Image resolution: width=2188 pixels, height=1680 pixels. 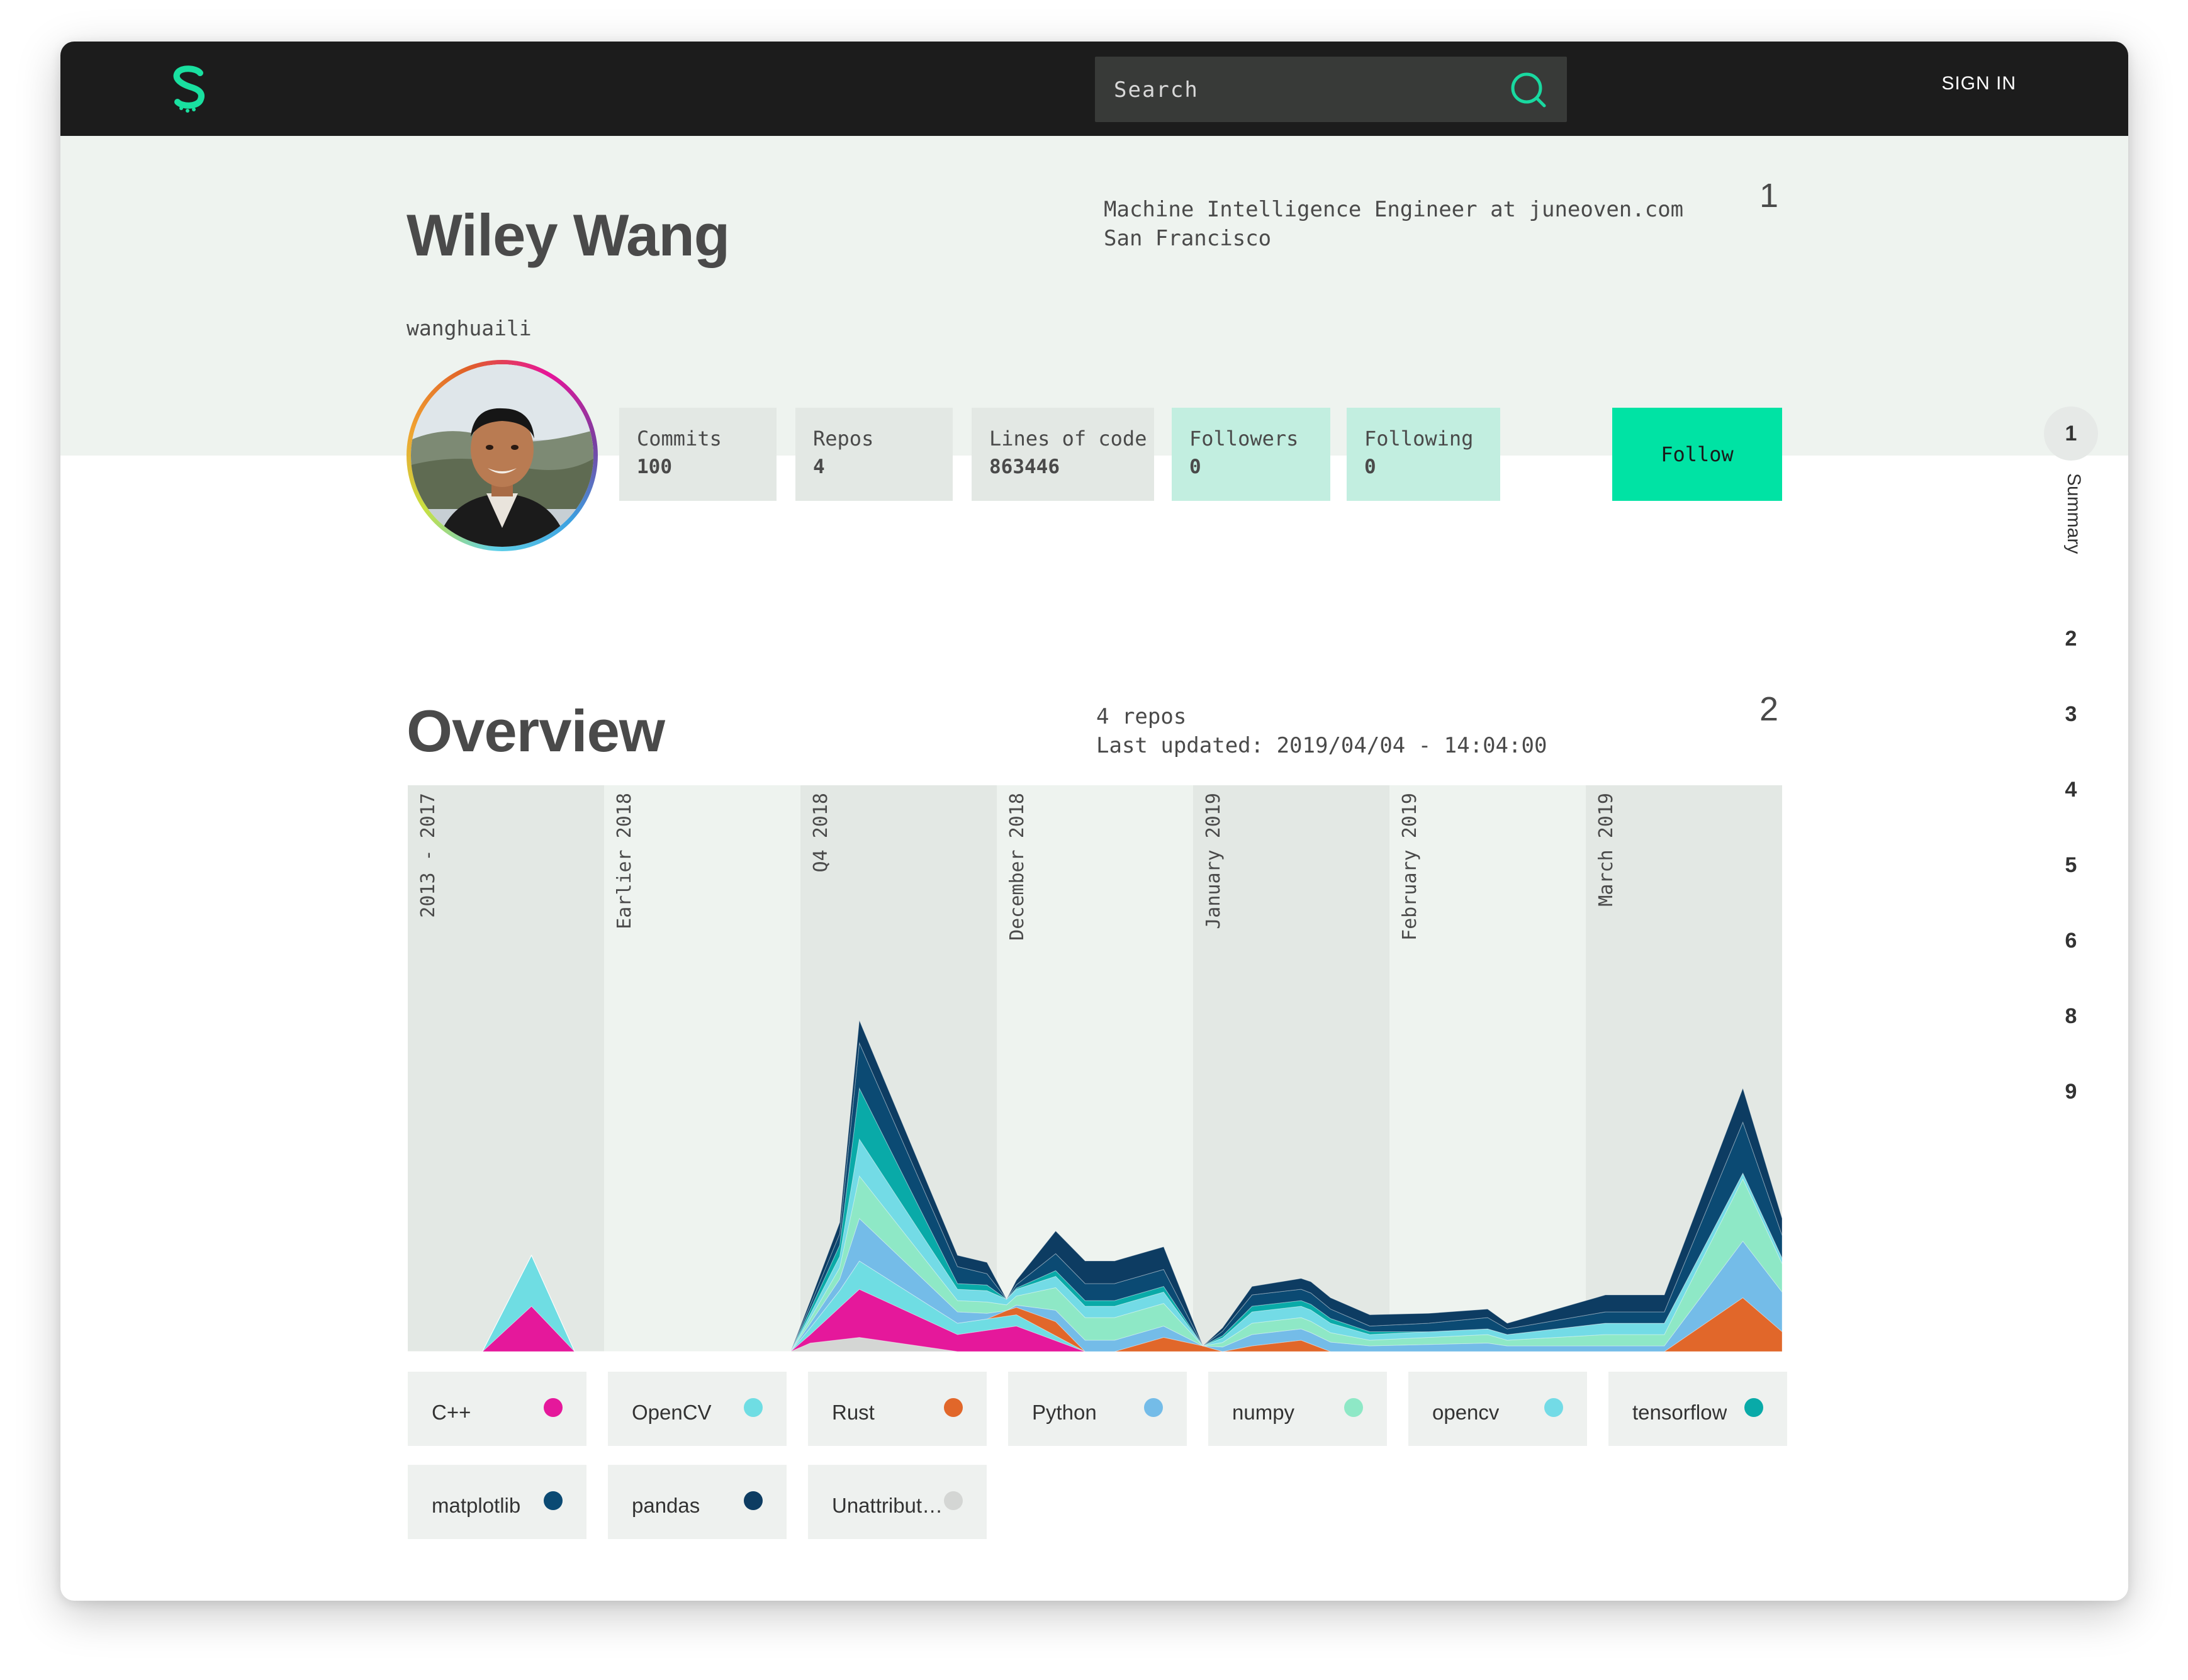 I want to click on legend-item: OpenCV, so click(x=697, y=1409).